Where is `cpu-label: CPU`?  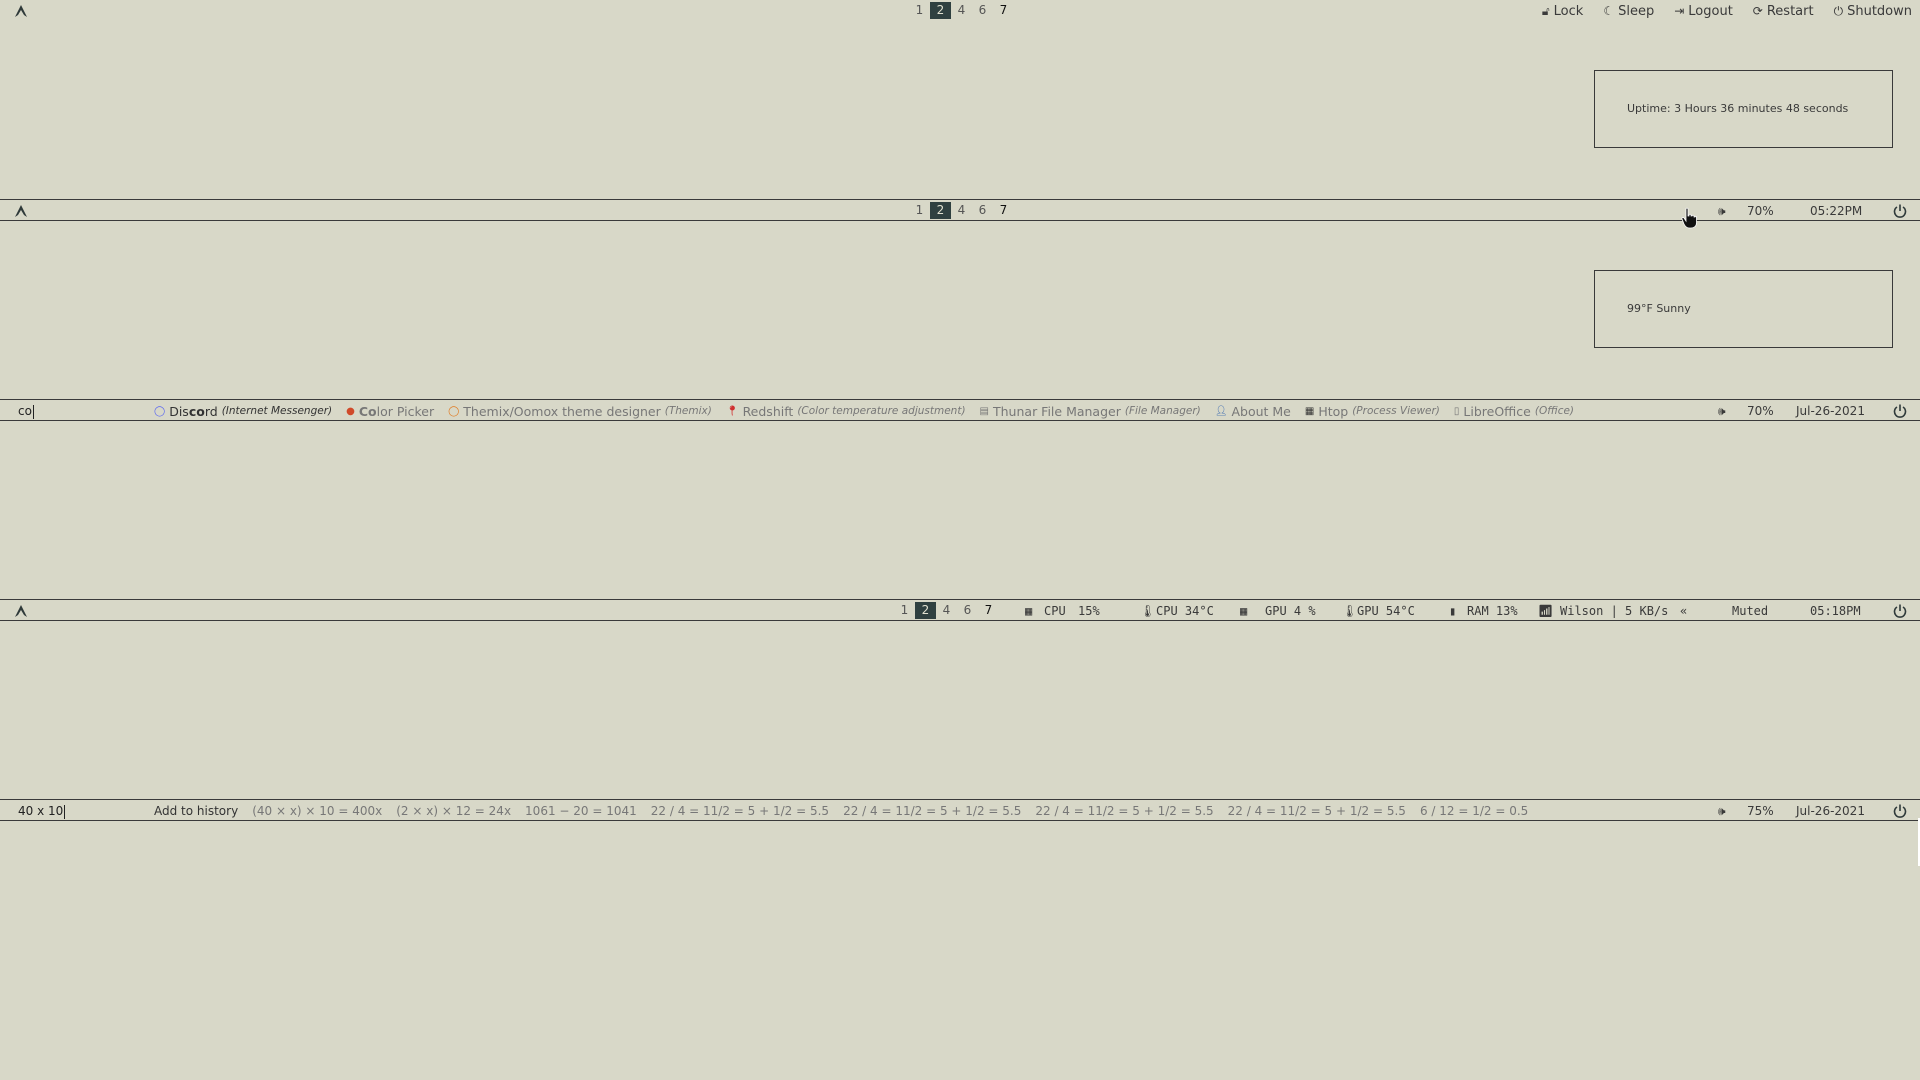
cpu-label: CPU is located at coordinates (1055, 611).